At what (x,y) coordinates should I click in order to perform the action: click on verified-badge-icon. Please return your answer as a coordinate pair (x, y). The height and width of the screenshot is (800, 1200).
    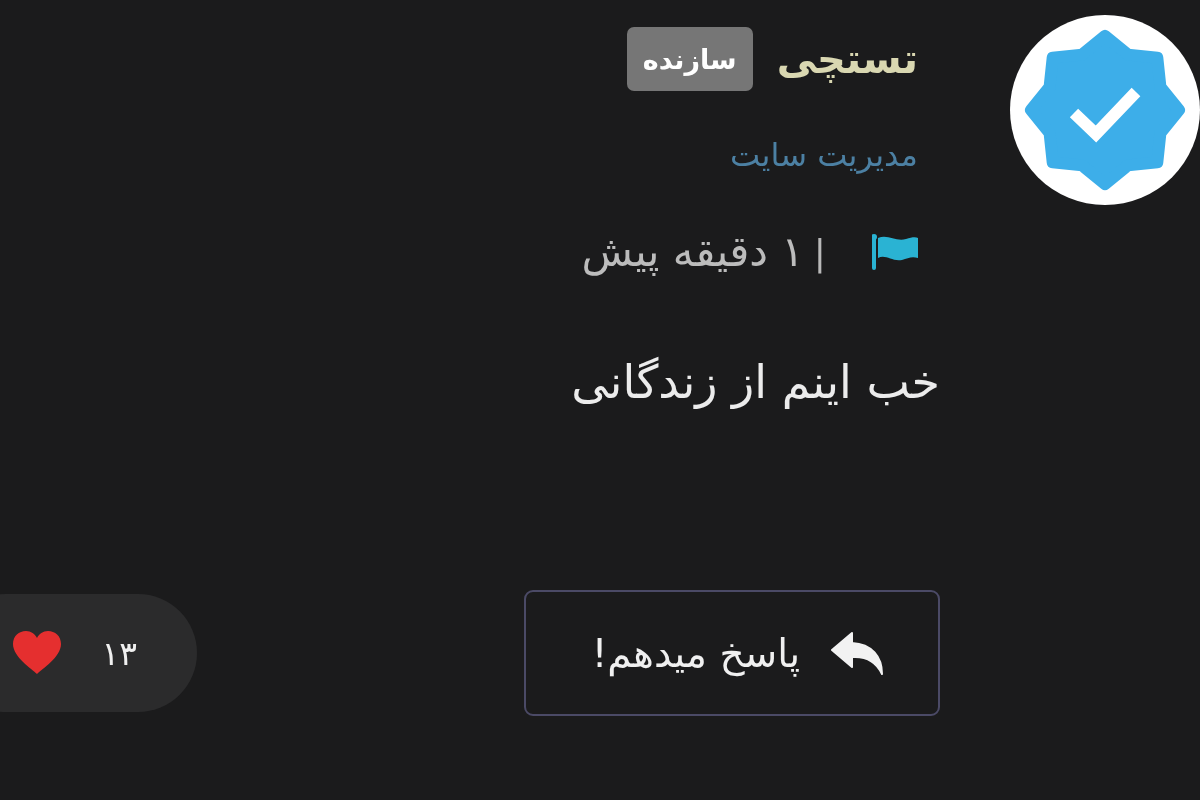
    Looking at the image, I should click on (1105, 110).